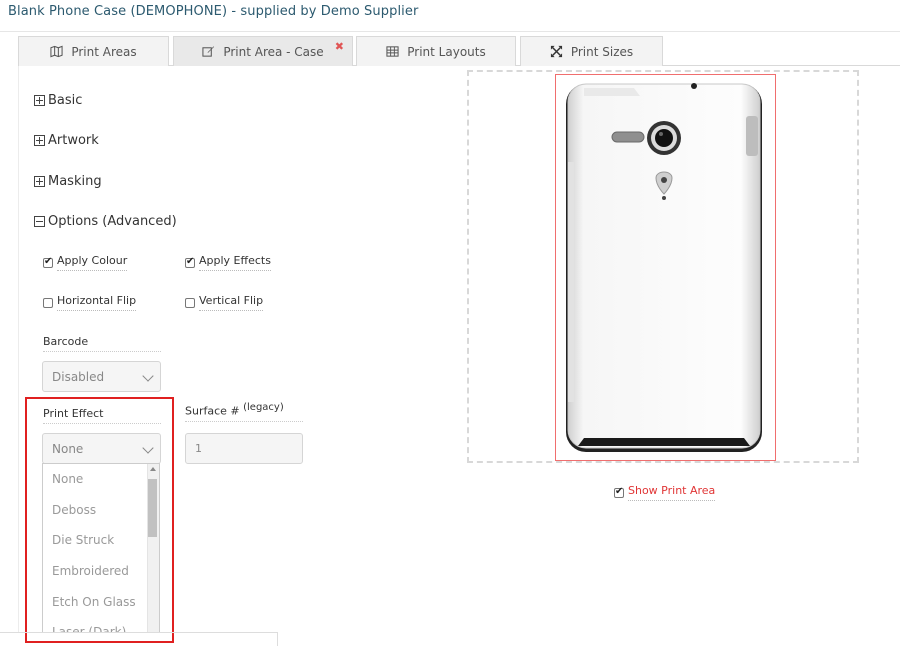  What do you see at coordinates (92, 262) in the screenshot?
I see `checkbox-label: Apply Colour` at bounding box center [92, 262].